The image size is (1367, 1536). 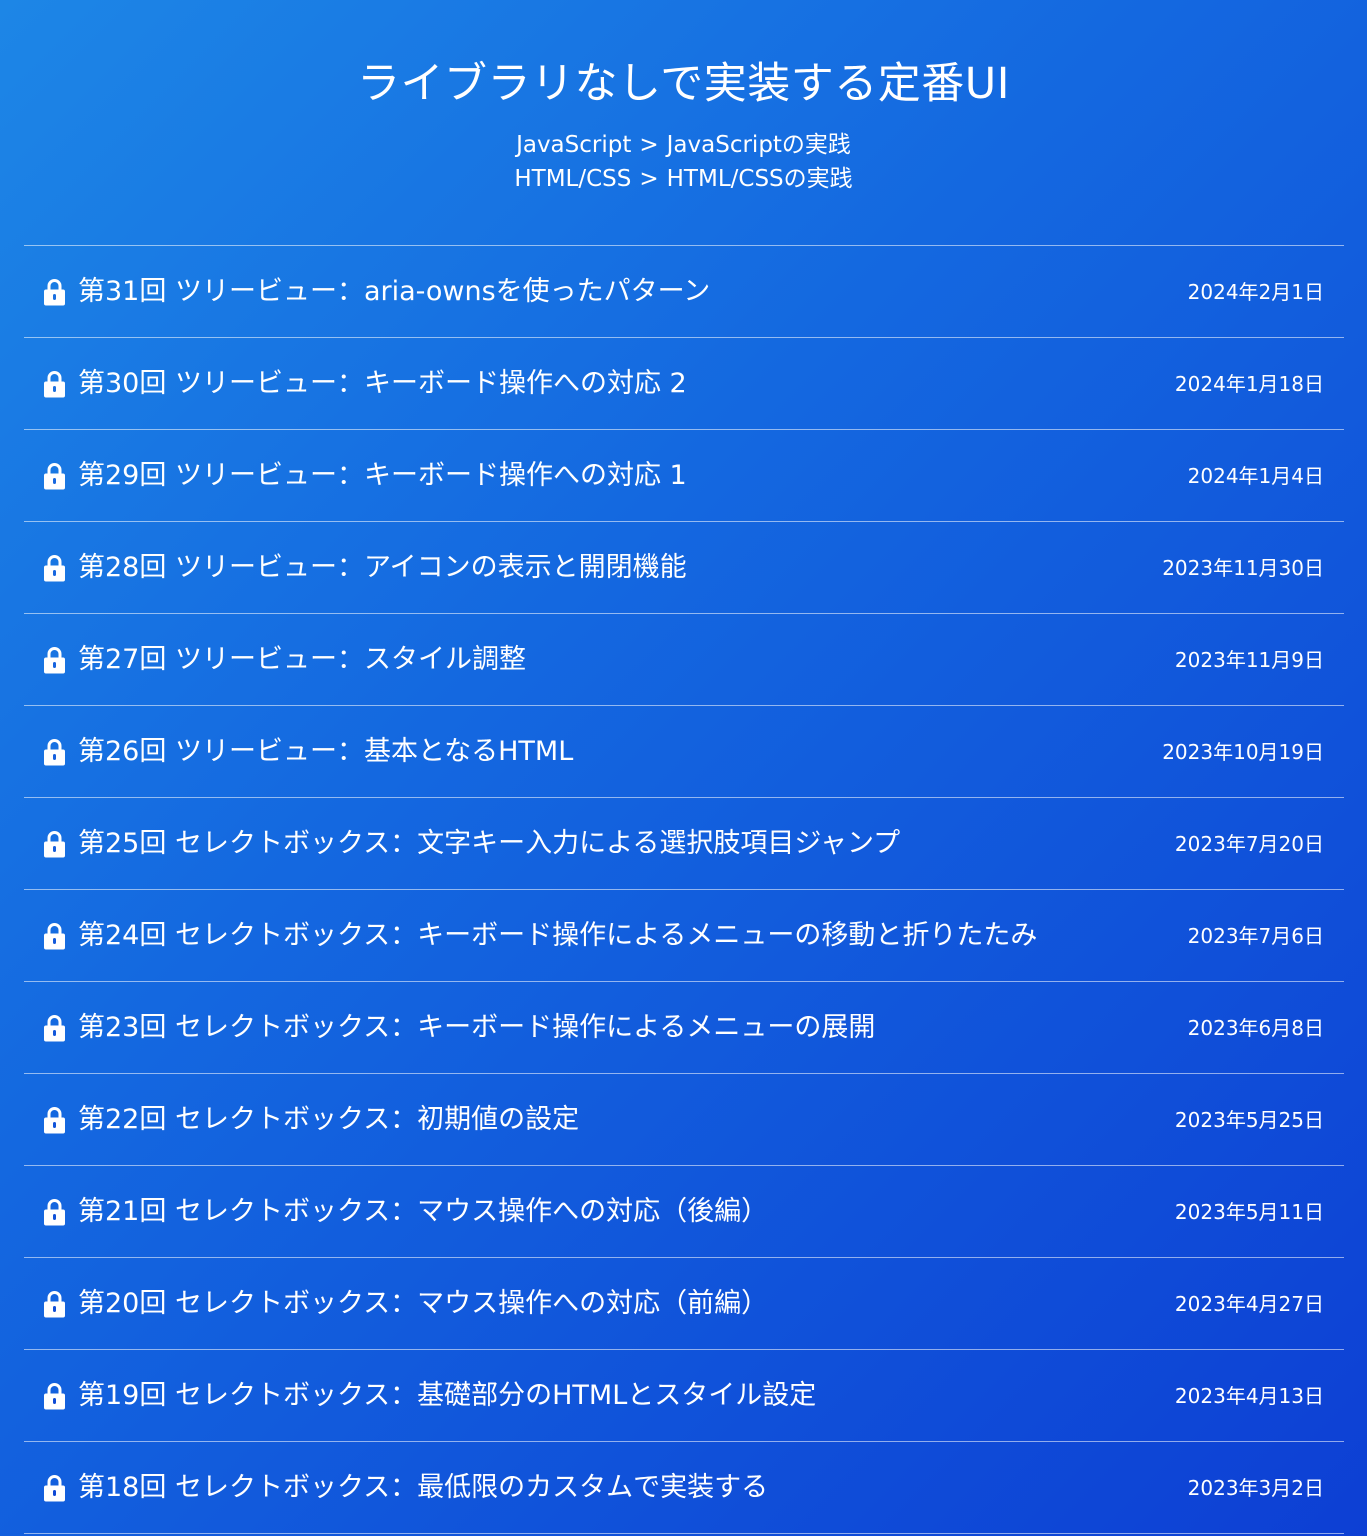 I want to click on breadcrumb-link-html-css-practice: HTML/CSSの実践, so click(x=760, y=179).